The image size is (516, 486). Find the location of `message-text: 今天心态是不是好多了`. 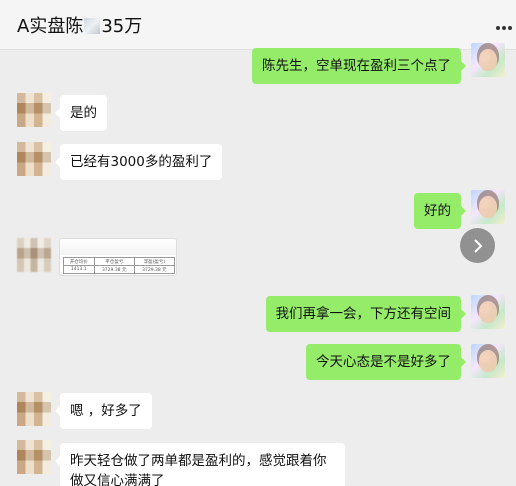

message-text: 今天心态是不是好多了 is located at coordinates (383, 362).